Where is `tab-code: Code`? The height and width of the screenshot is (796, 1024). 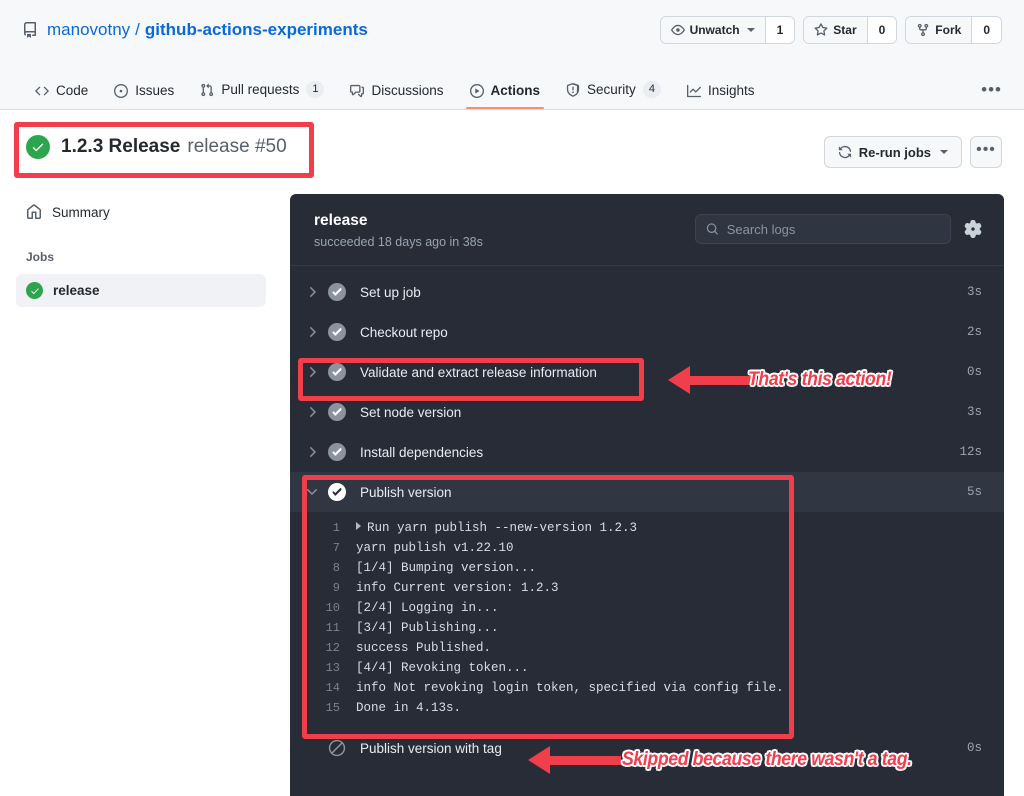 tab-code: Code is located at coordinates (61, 92).